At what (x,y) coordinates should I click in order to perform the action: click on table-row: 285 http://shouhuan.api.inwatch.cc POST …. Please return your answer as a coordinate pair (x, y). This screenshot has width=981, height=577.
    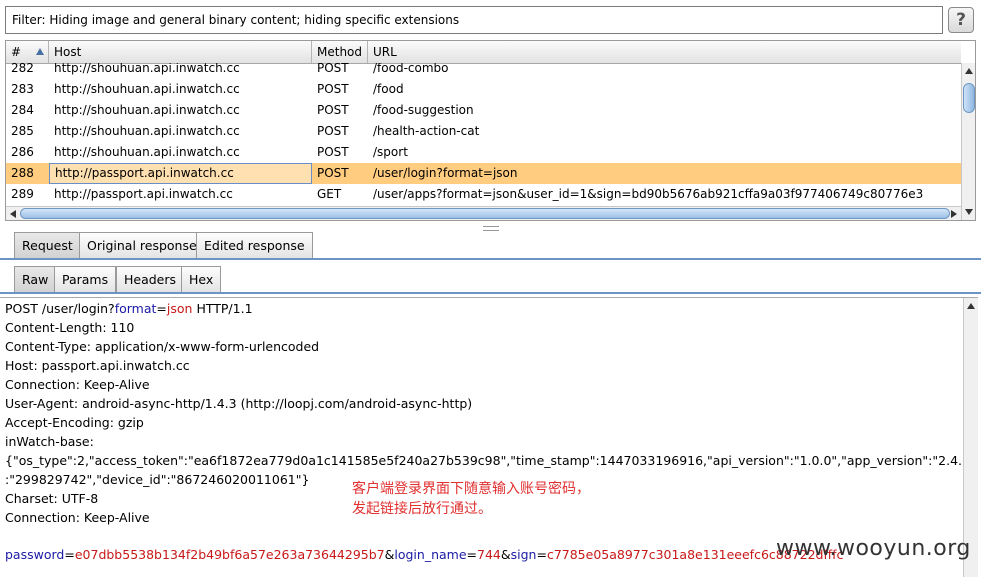
    Looking at the image, I should click on (483, 131).